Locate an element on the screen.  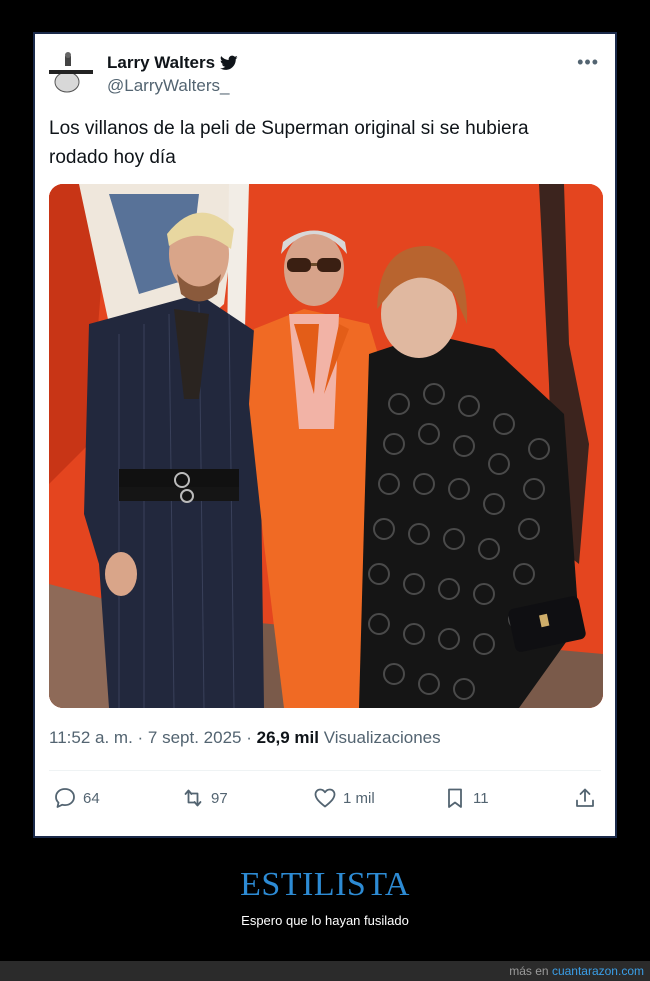
like-count: 1 mil is located at coordinates (359, 798).